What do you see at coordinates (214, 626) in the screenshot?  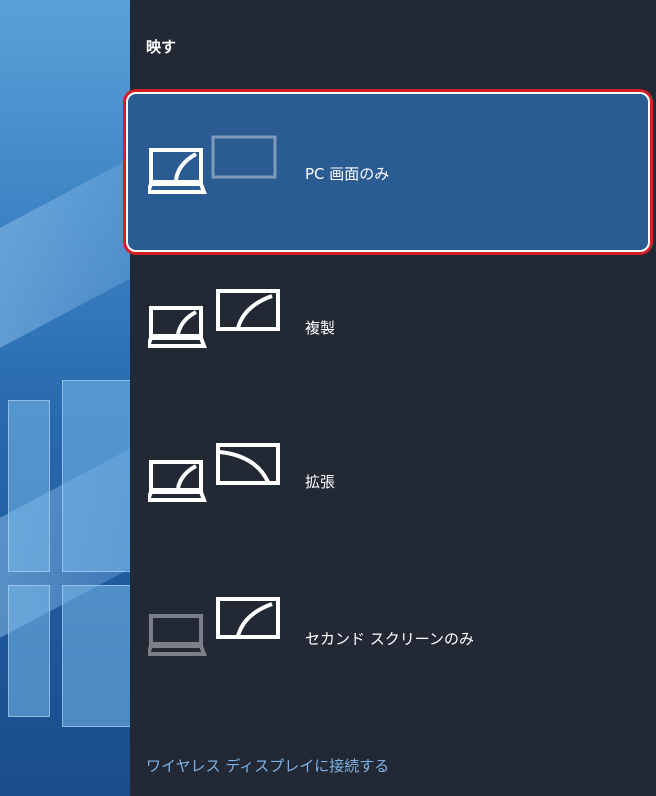 I see `second-screen-only-icon` at bounding box center [214, 626].